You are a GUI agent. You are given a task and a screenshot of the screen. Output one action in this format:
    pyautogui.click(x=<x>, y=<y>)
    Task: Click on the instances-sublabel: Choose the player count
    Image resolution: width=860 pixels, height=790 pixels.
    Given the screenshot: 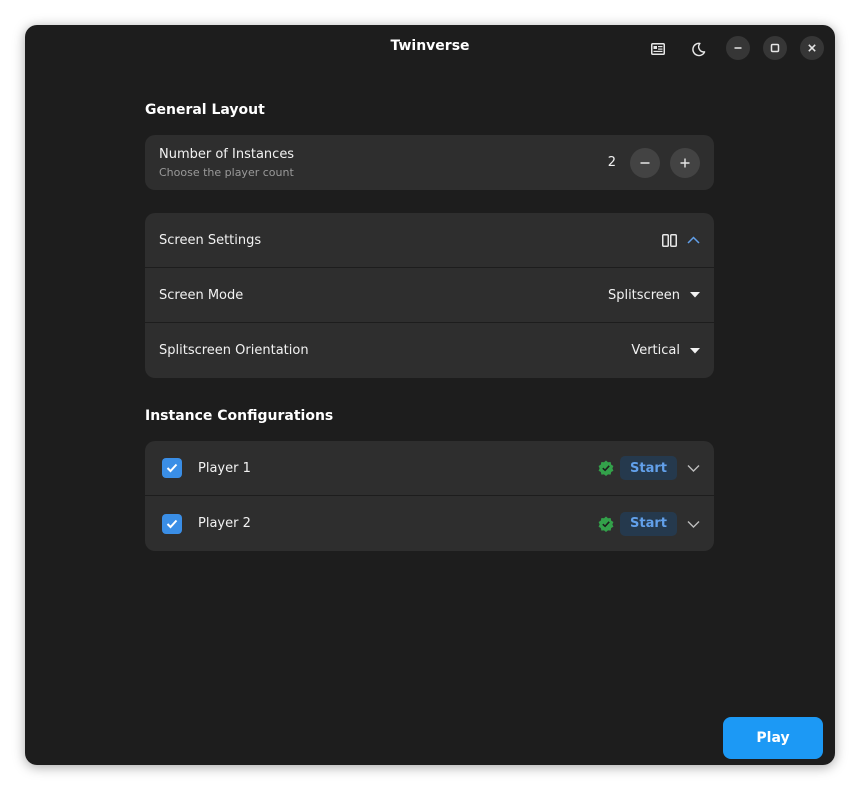 What is the action you would take?
    pyautogui.click(x=226, y=172)
    